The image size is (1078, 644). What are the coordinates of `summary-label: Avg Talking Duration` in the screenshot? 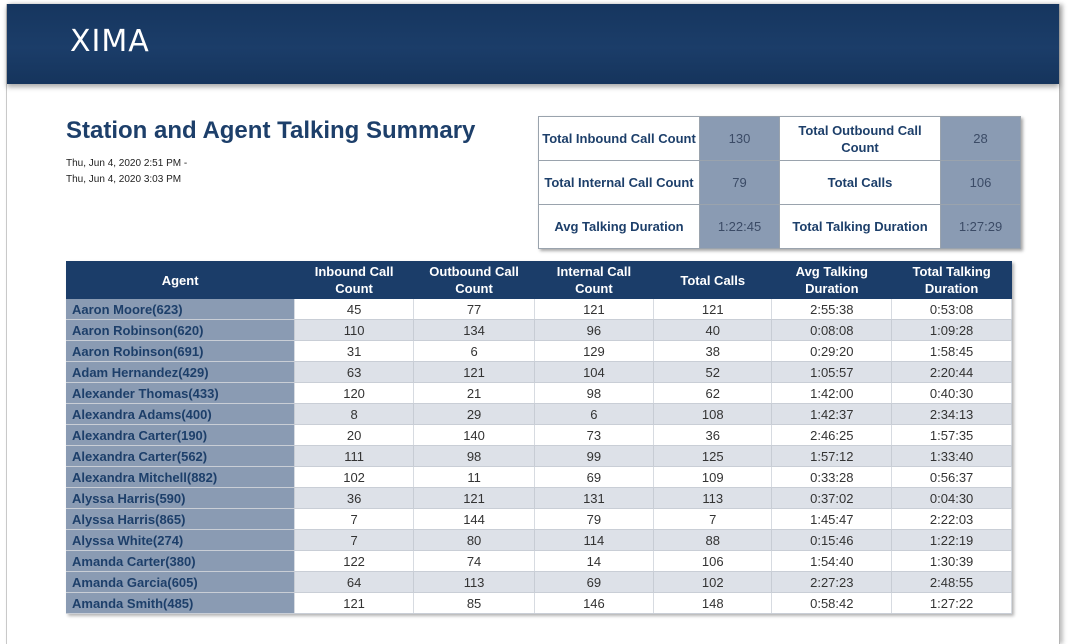 It's located at (619, 226).